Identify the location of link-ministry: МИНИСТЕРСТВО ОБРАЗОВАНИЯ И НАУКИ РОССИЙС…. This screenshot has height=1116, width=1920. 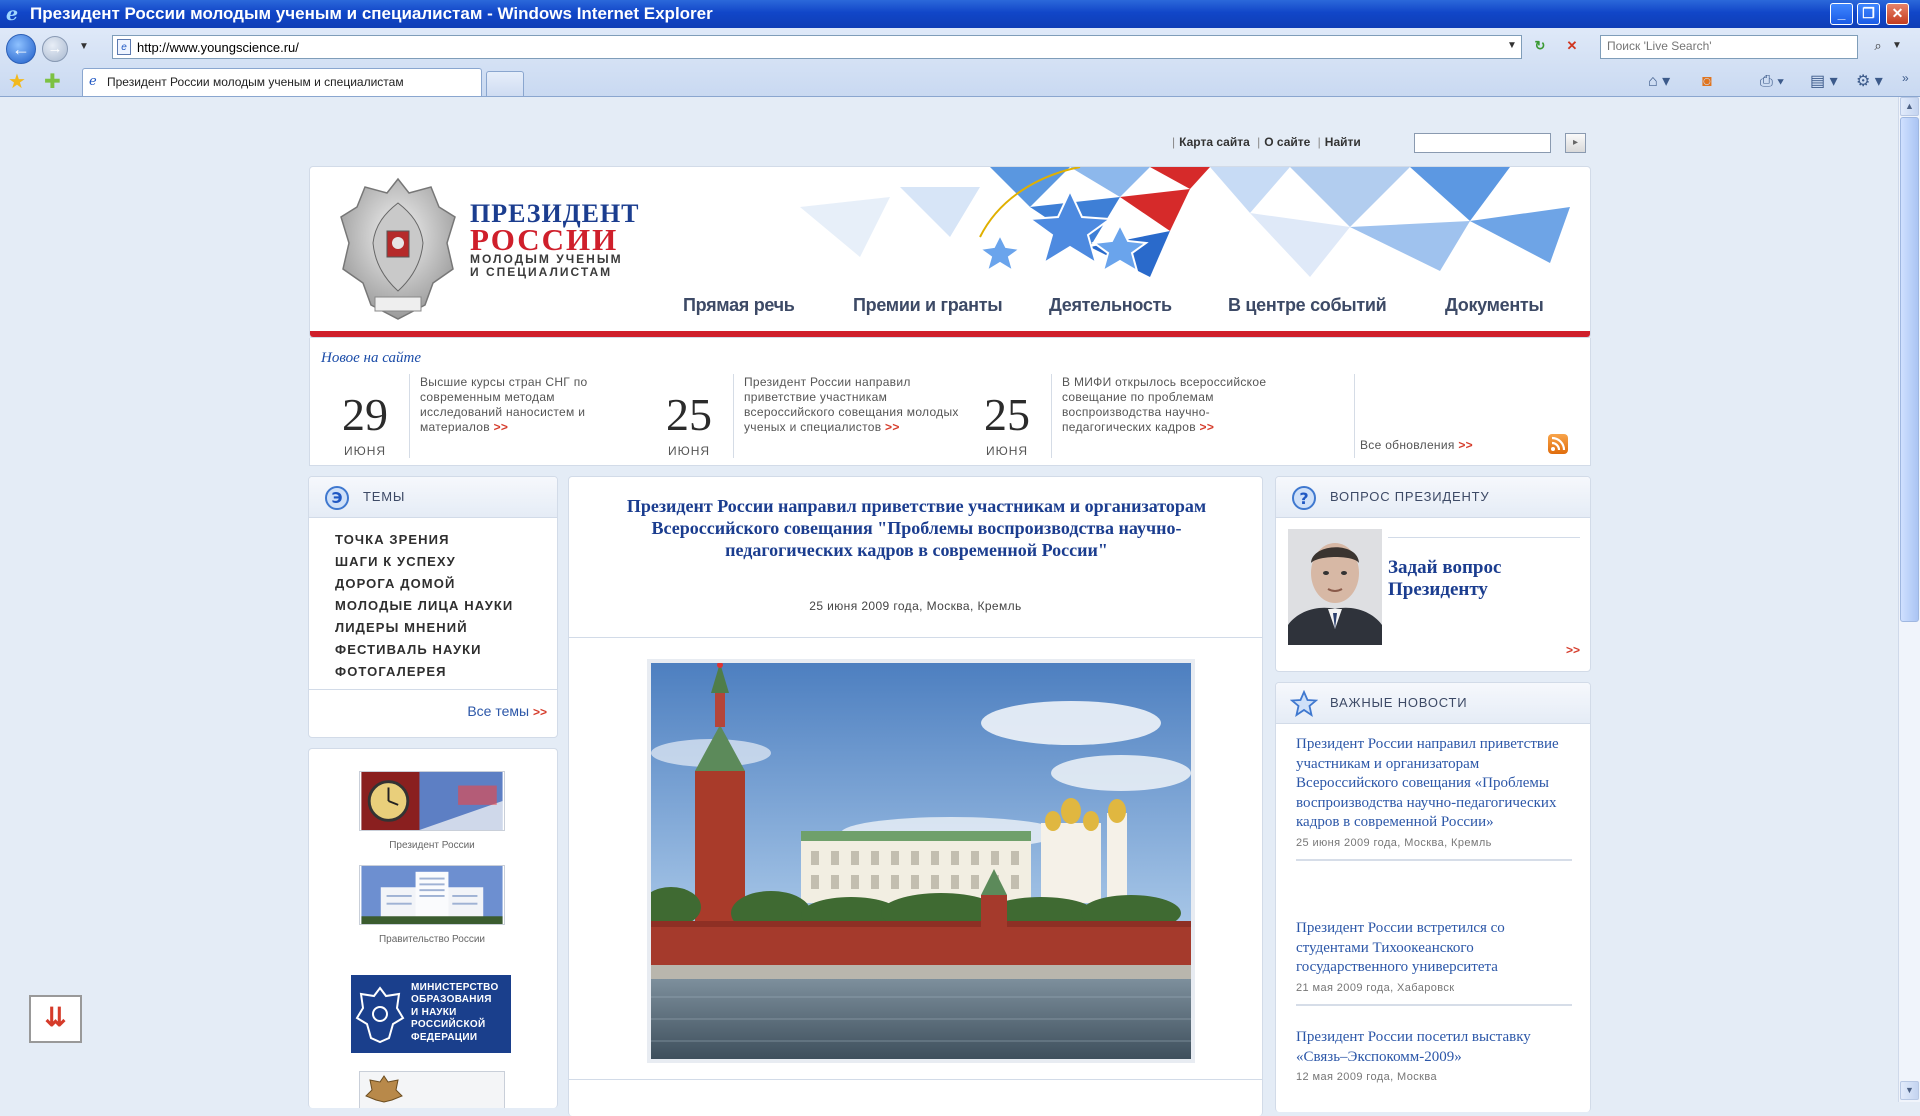
(431, 1014).